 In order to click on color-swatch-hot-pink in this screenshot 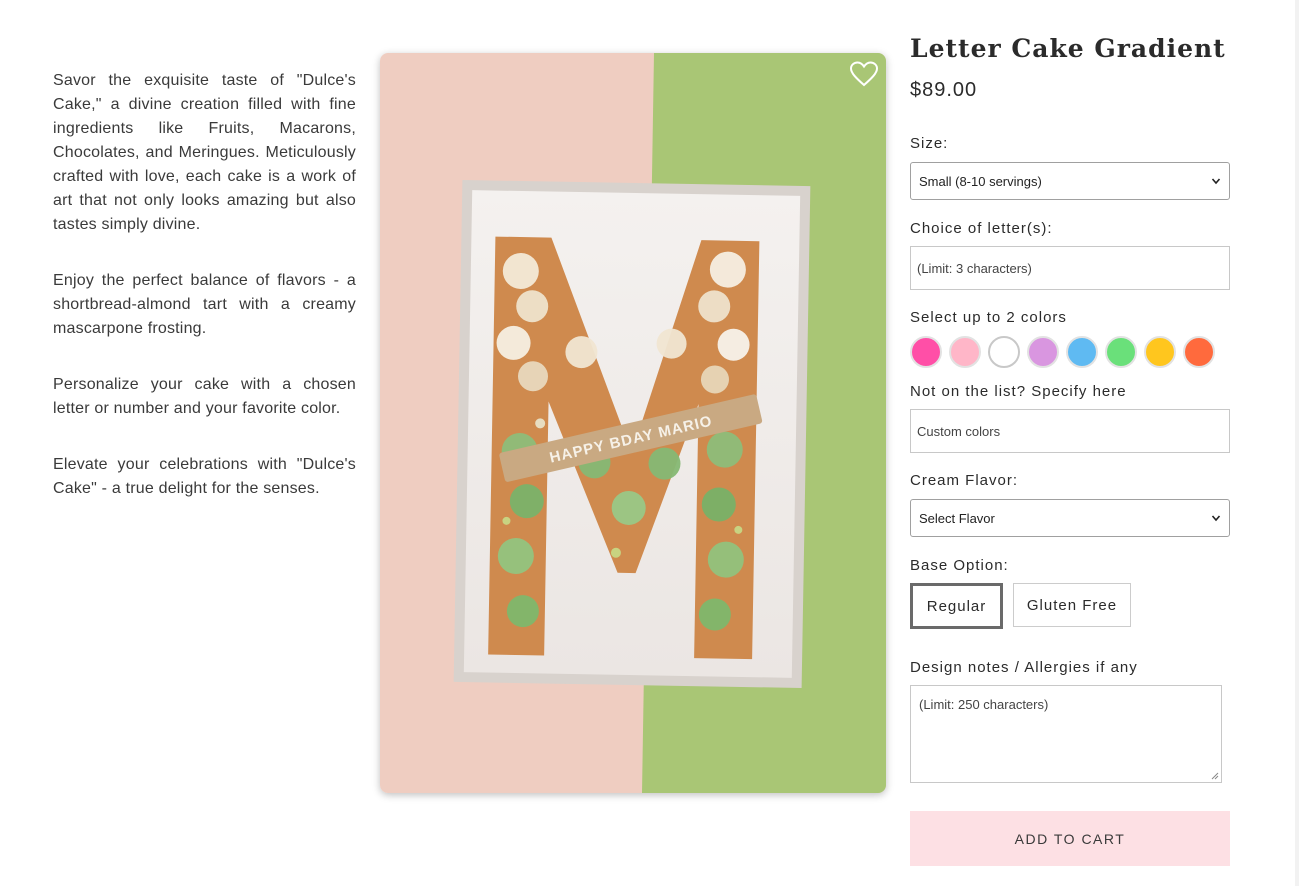, I will do `click(926, 352)`.